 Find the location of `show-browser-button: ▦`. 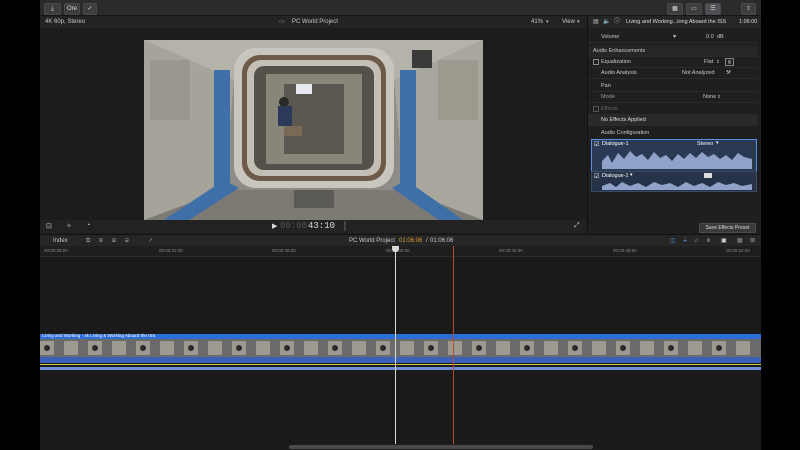

show-browser-button: ▦ is located at coordinates (675, 9).